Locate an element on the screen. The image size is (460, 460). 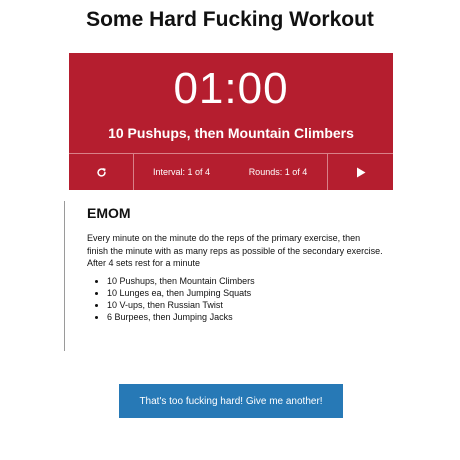
interval-counter: Interval: 1 of 4 is located at coordinates (181, 172).